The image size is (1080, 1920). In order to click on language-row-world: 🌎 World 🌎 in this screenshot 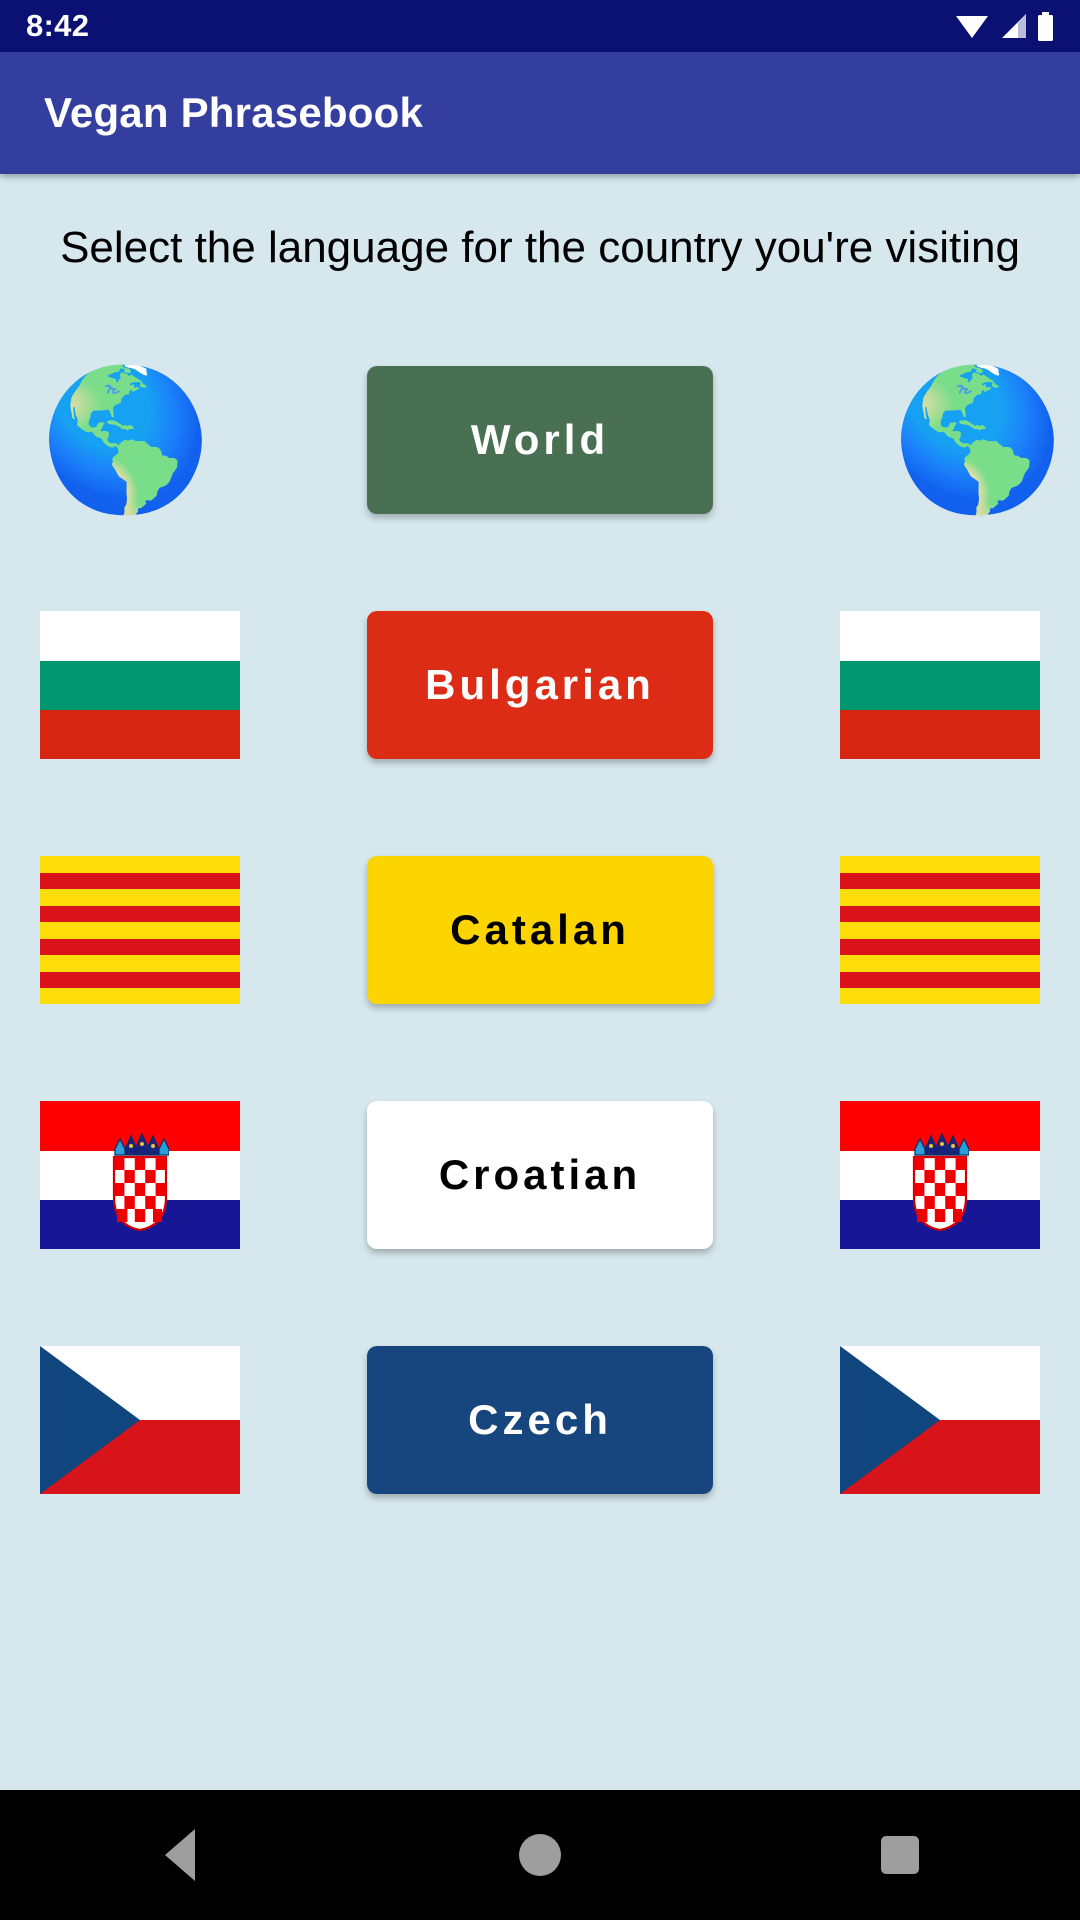, I will do `click(540, 440)`.